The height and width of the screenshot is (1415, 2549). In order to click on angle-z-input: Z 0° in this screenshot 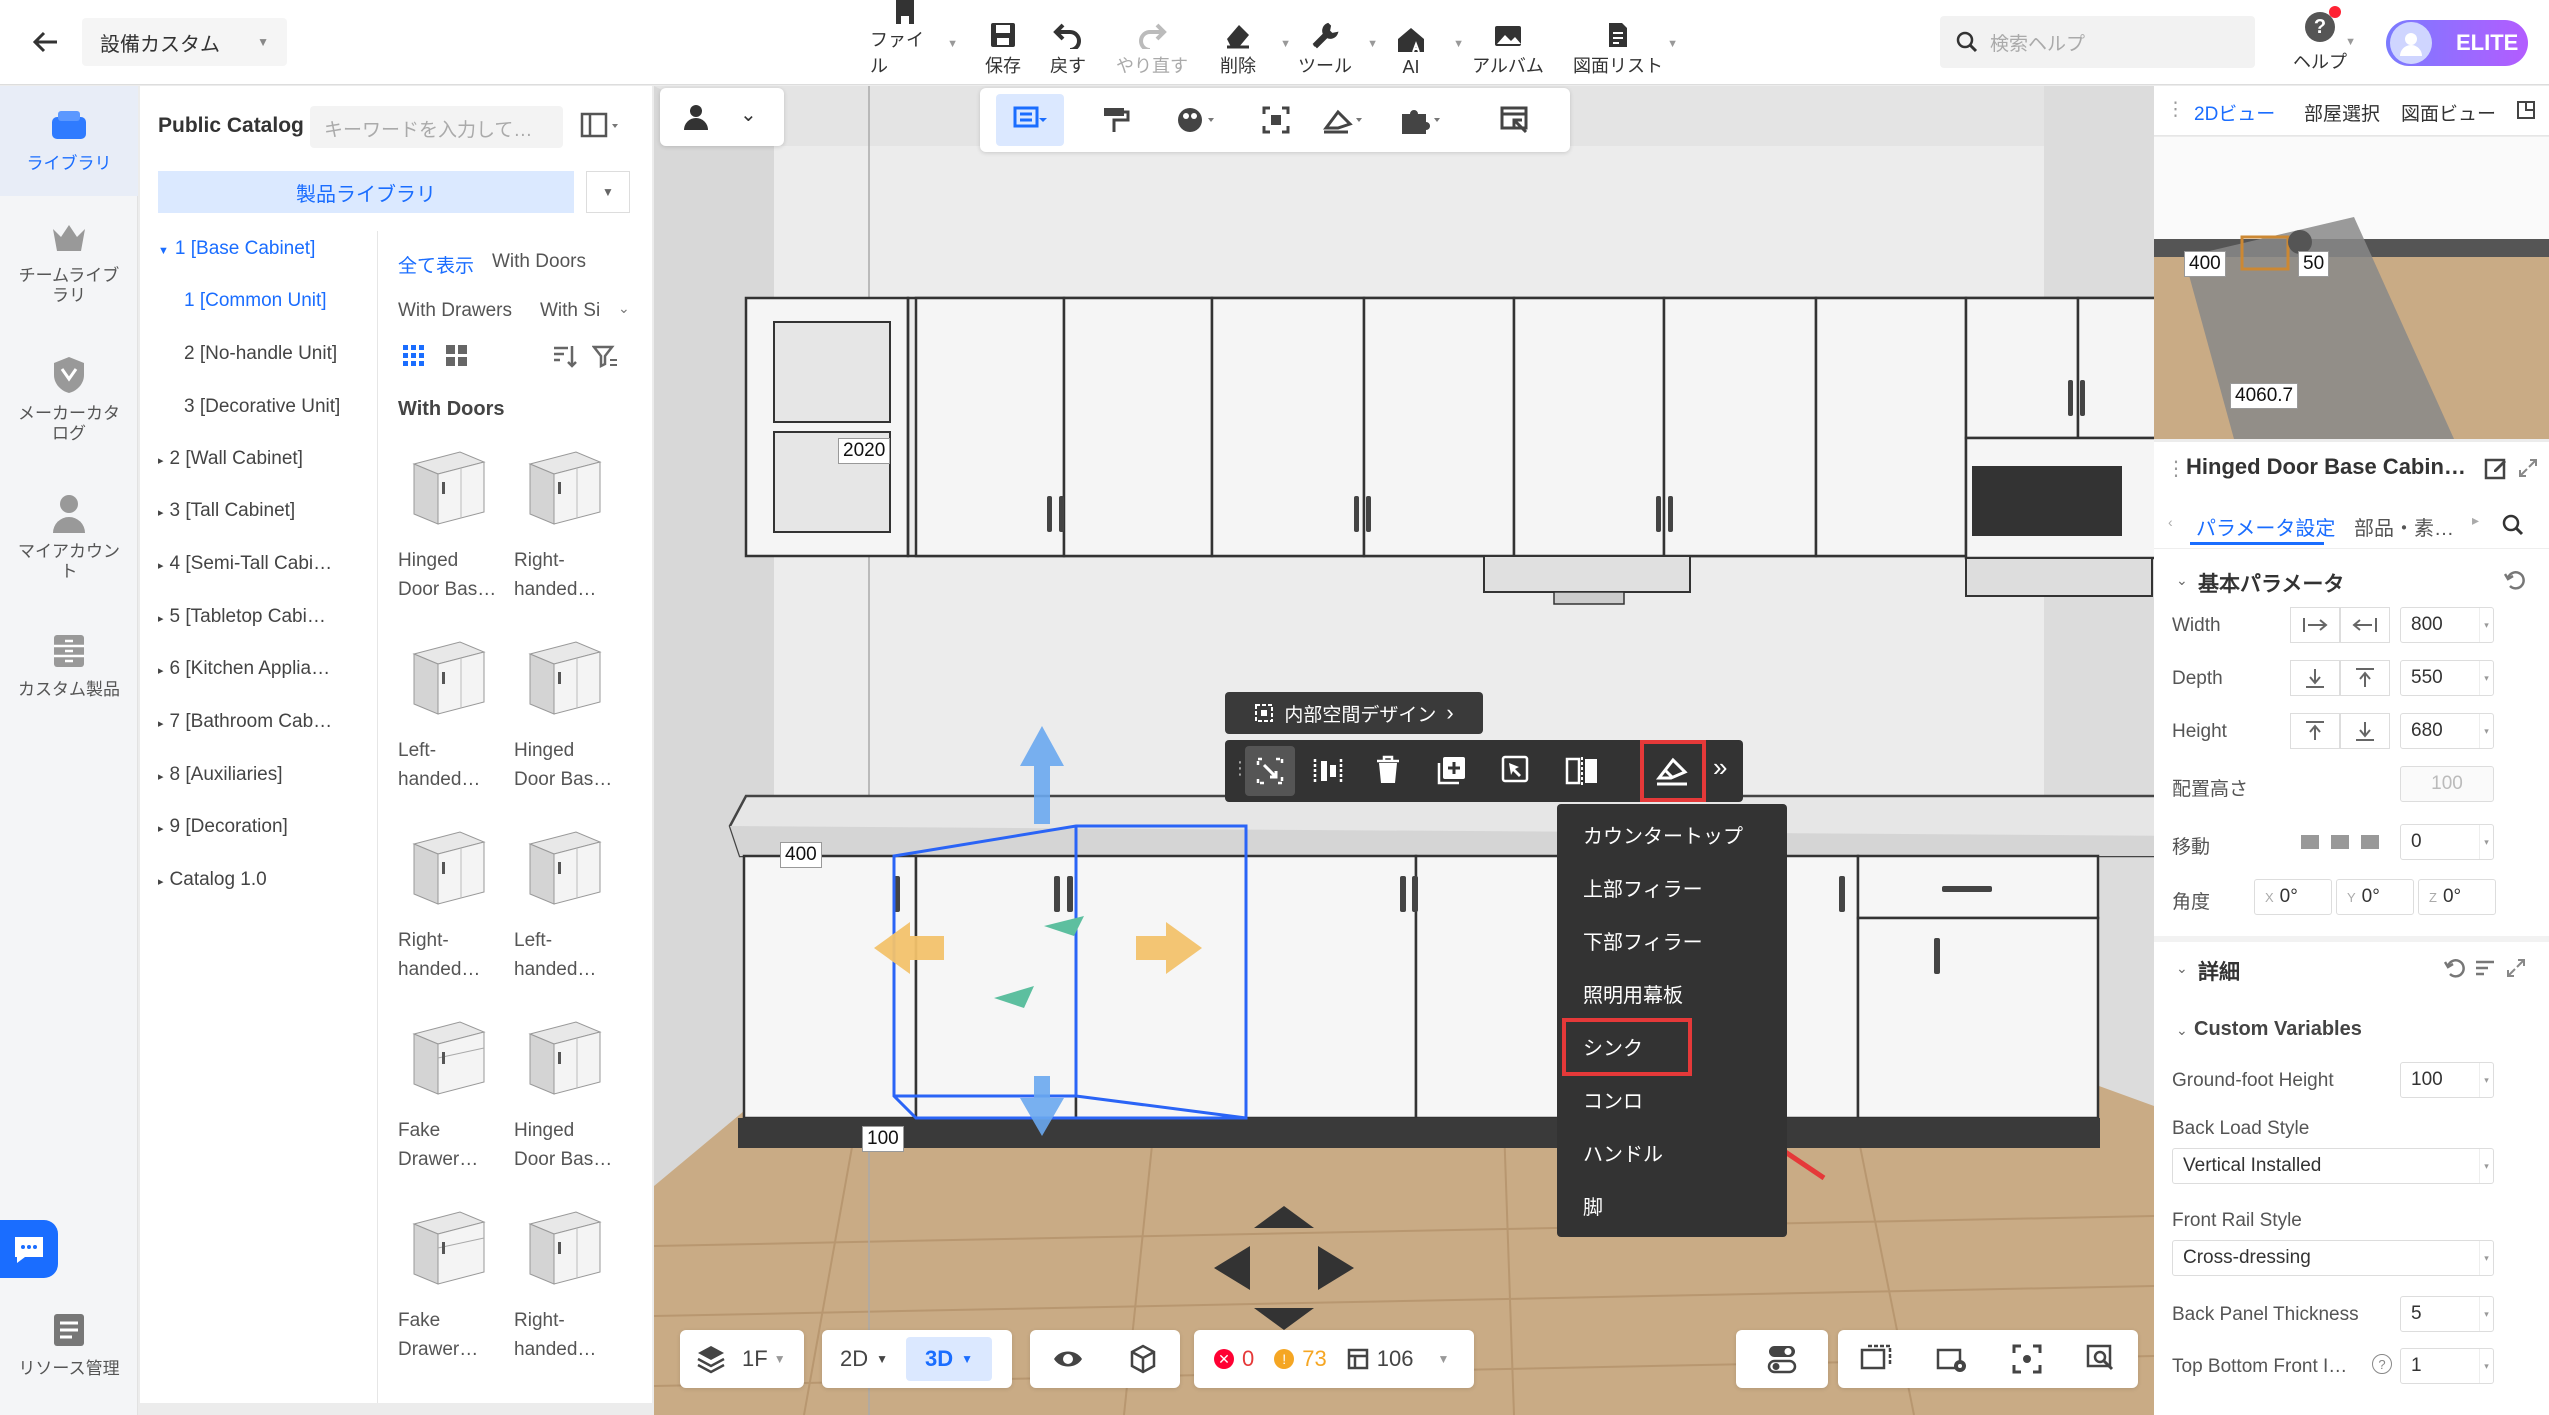, I will do `click(2457, 897)`.